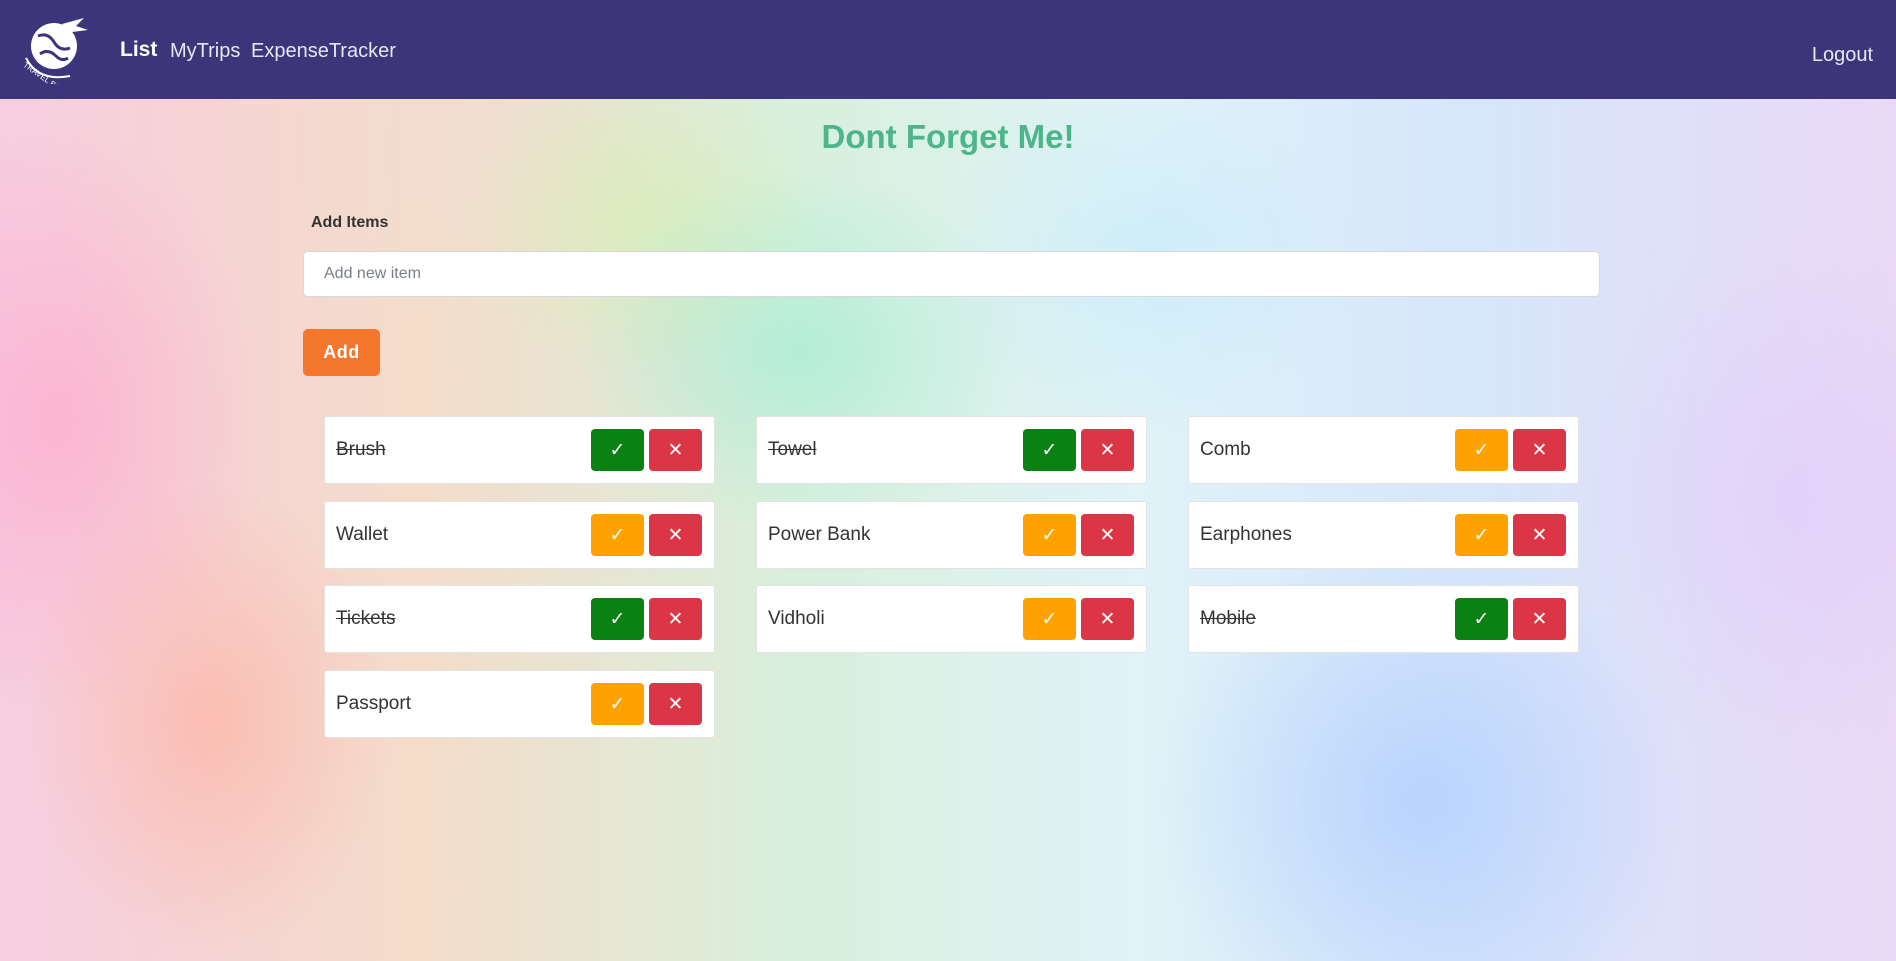  Describe the element at coordinates (205, 51) in the screenshot. I see `nav-link-mytrips: MyTrips` at that location.